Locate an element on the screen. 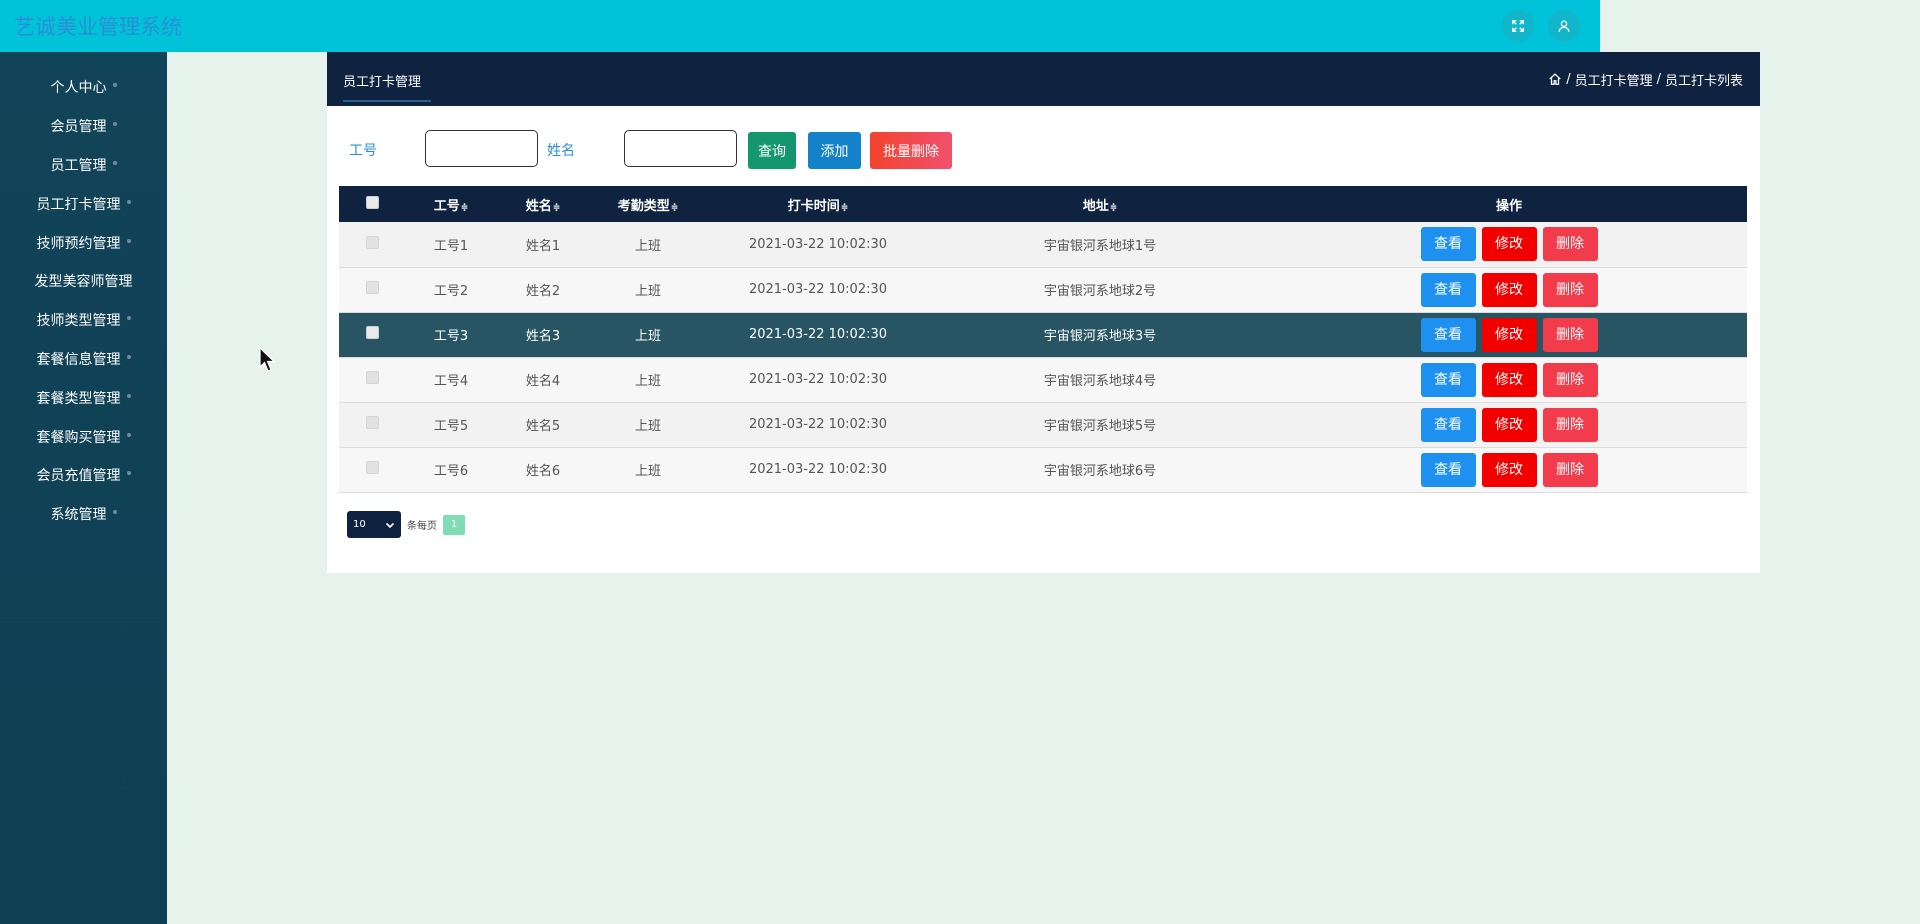 The height and width of the screenshot is (924, 1920). select-all-header is located at coordinates (372, 204).